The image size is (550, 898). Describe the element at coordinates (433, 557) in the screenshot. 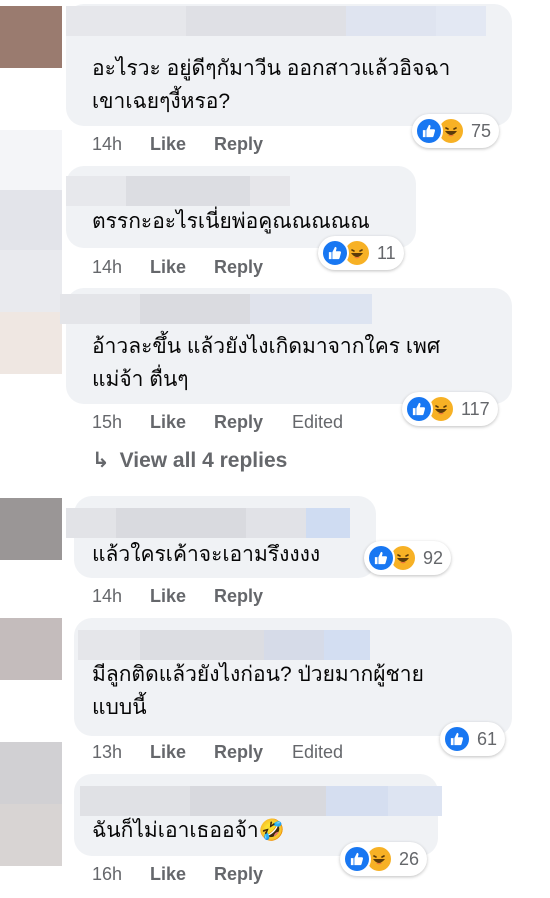

I see `reaction-count: 92` at that location.